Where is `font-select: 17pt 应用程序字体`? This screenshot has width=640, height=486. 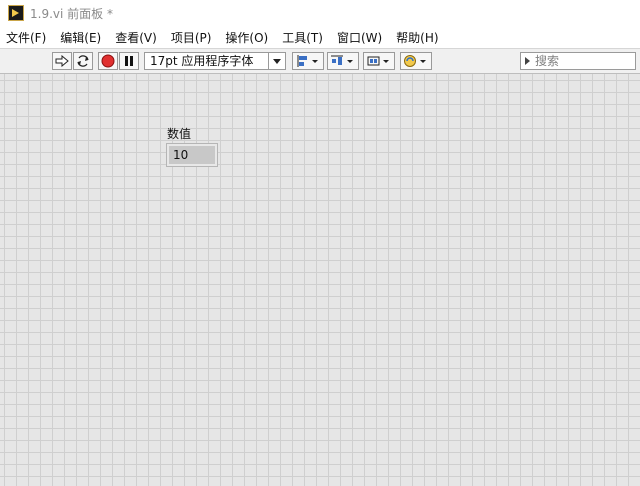
font-select: 17pt 应用程序字体 is located at coordinates (215, 61).